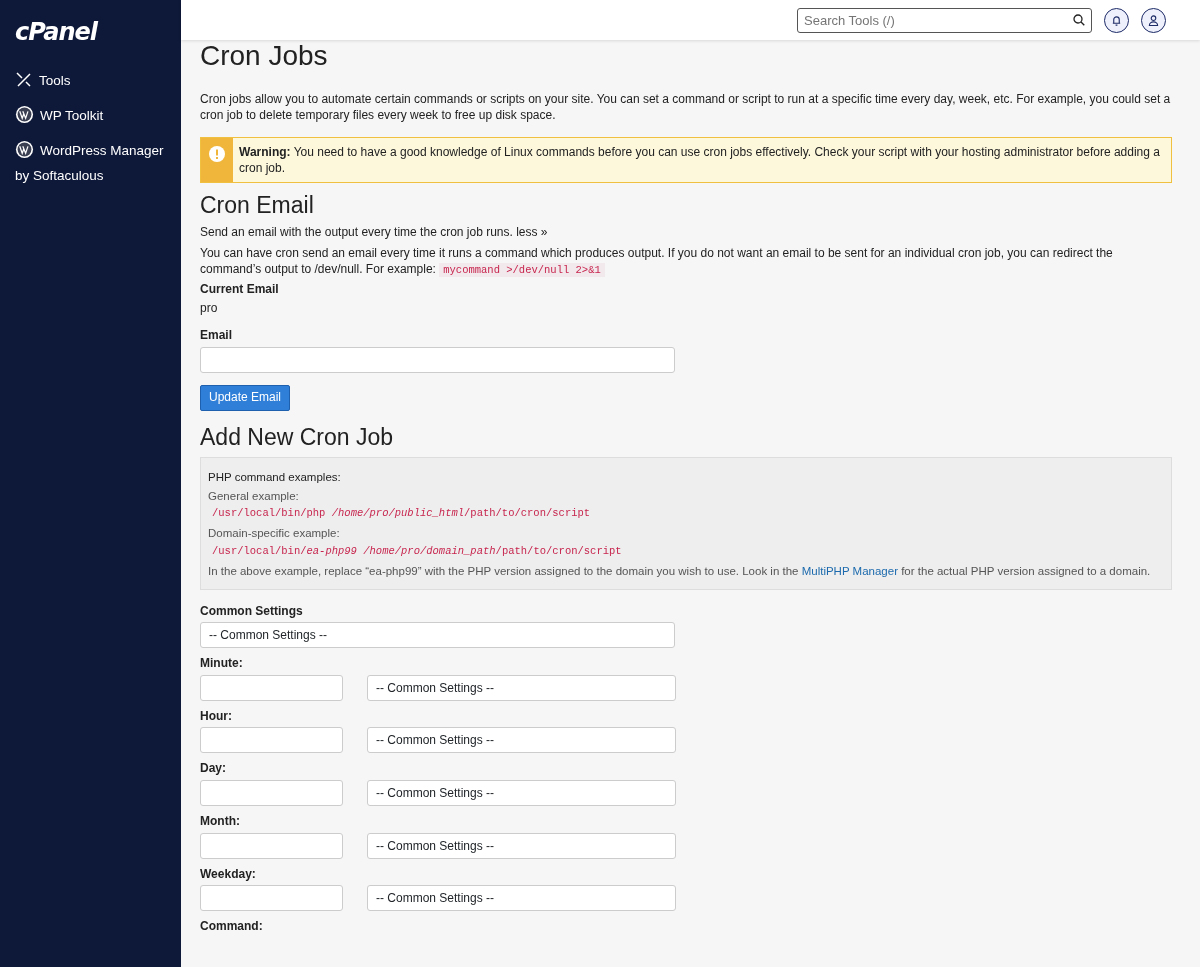 The image size is (1200, 967). I want to click on update-email-button: Update Email, so click(245, 398).